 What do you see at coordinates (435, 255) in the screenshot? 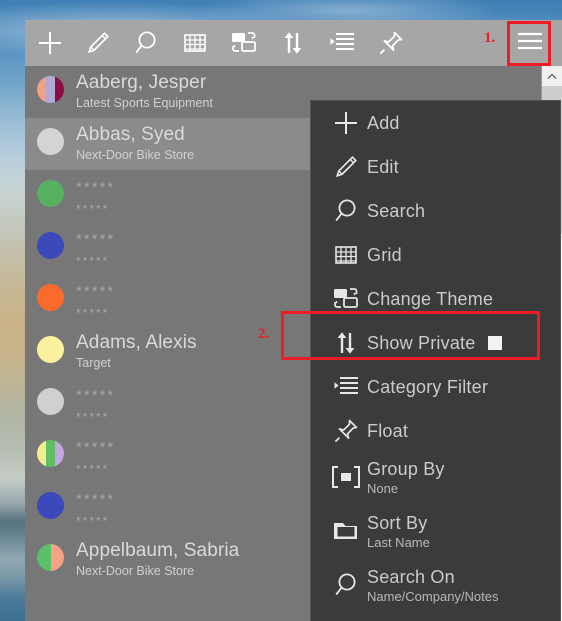
I see `menu-item-grid: Grid` at bounding box center [435, 255].